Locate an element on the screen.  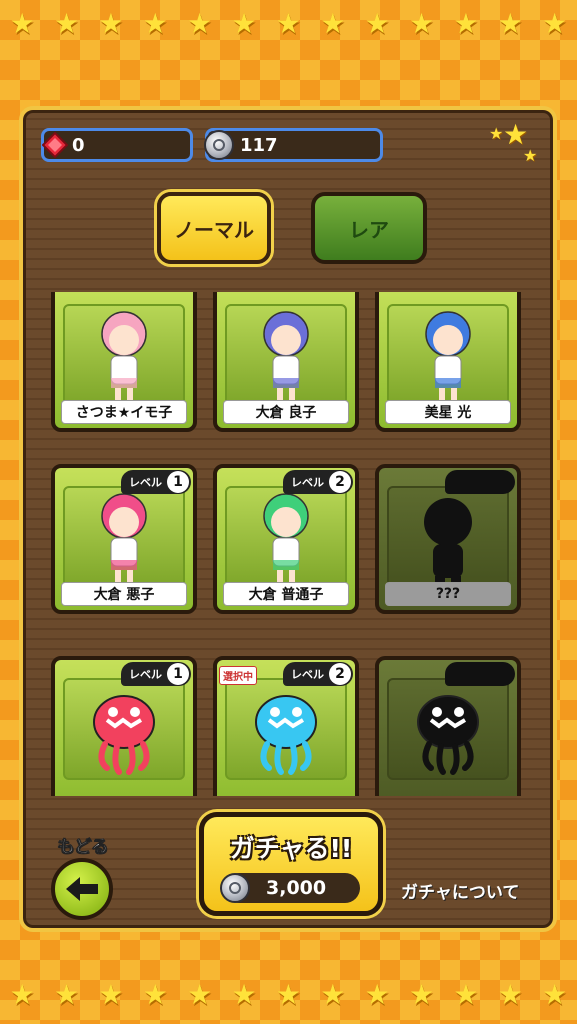
locked-character-card is located at coordinates (448, 726).